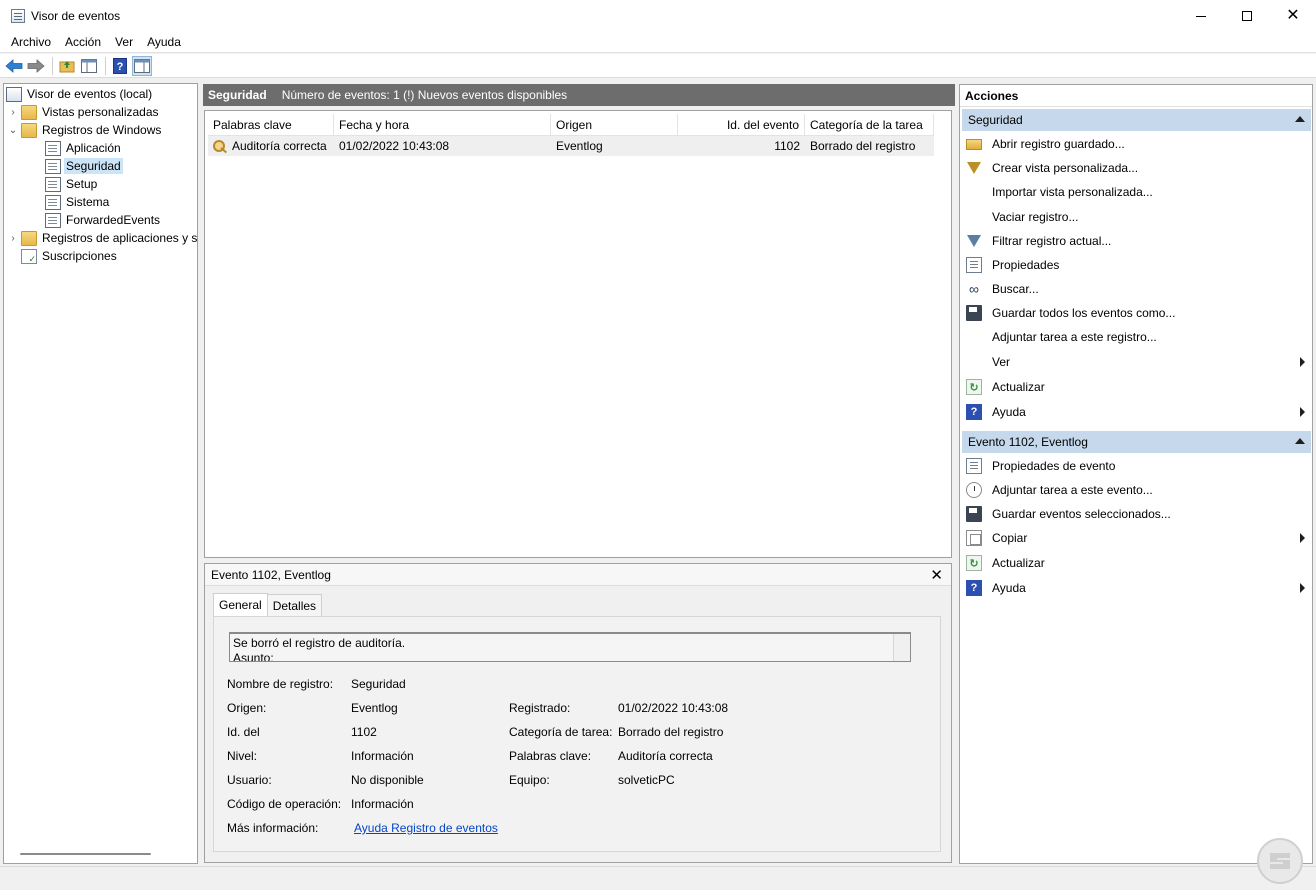 Image resolution: width=1316 pixels, height=890 pixels. I want to click on vertical-scrollbar, so click(901, 647).